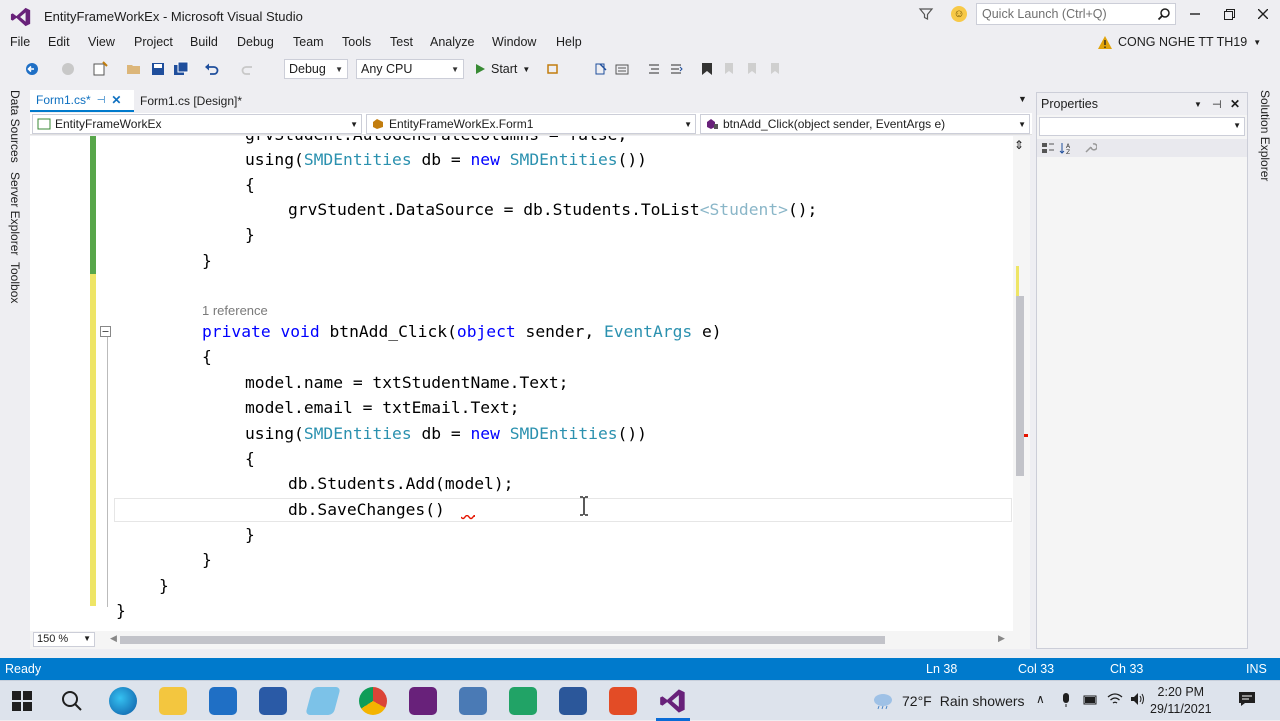 The image size is (1280, 721). I want to click on new-project-icon, so click(100, 69).